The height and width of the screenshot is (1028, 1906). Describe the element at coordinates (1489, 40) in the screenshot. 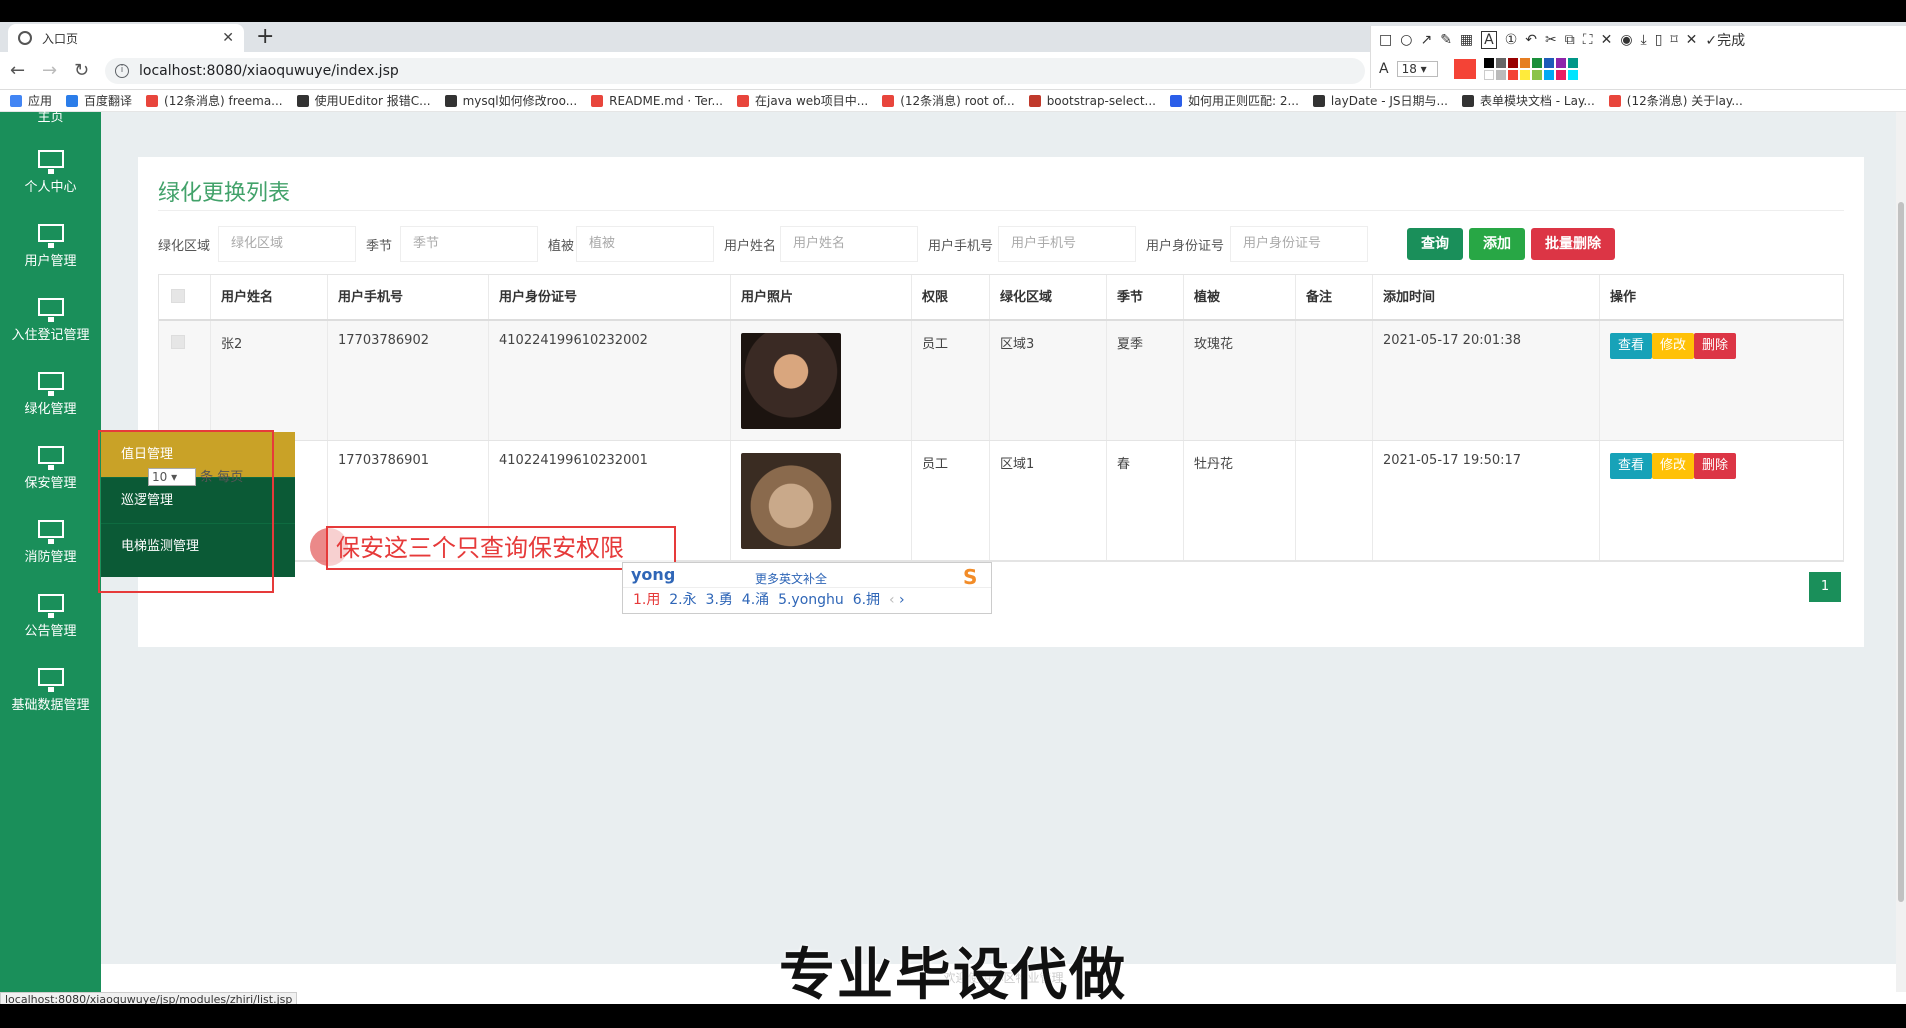

I see `text-tool-icon: A` at that location.